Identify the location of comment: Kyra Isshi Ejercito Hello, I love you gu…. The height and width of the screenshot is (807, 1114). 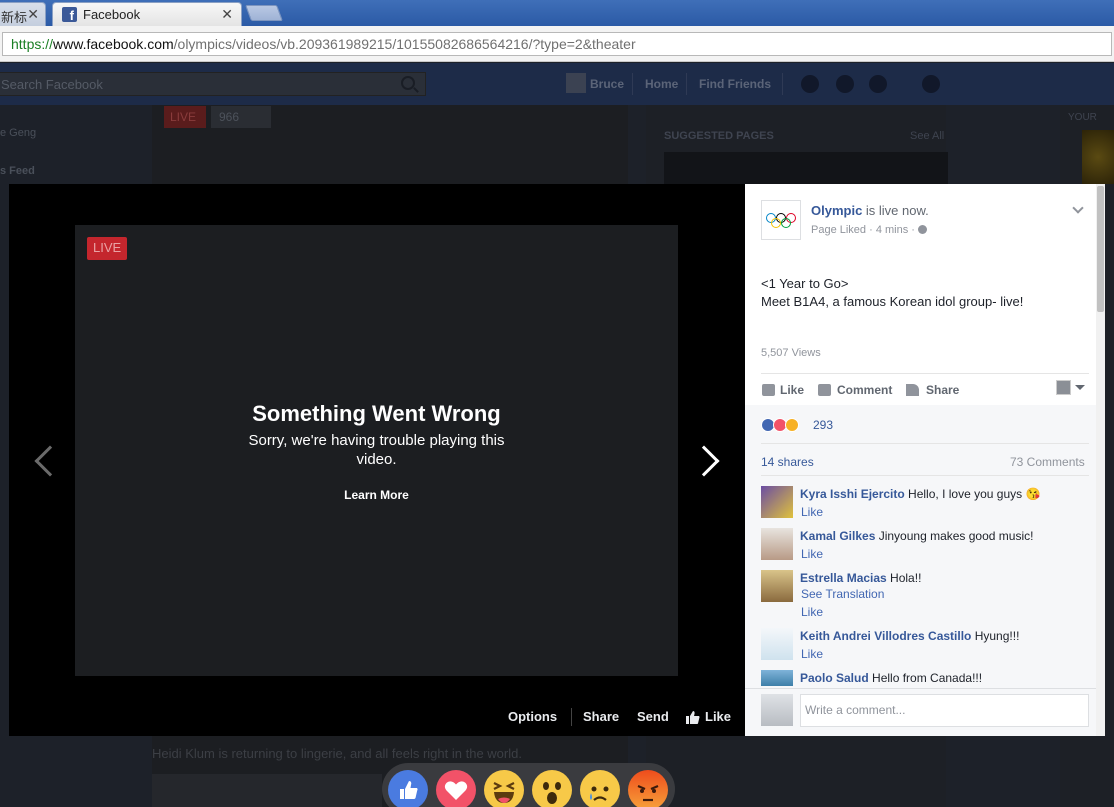
(920, 494).